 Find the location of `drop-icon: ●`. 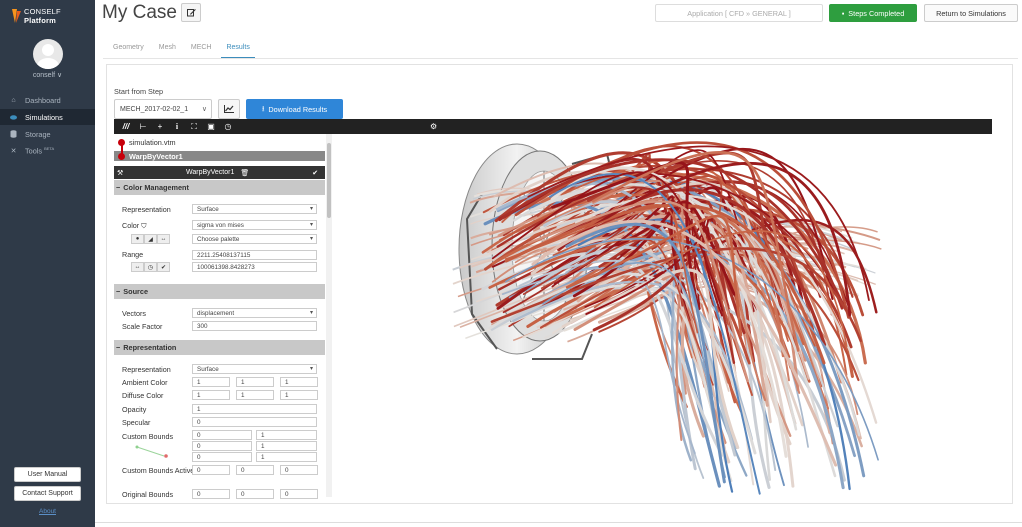

drop-icon: ● is located at coordinates (137, 239).